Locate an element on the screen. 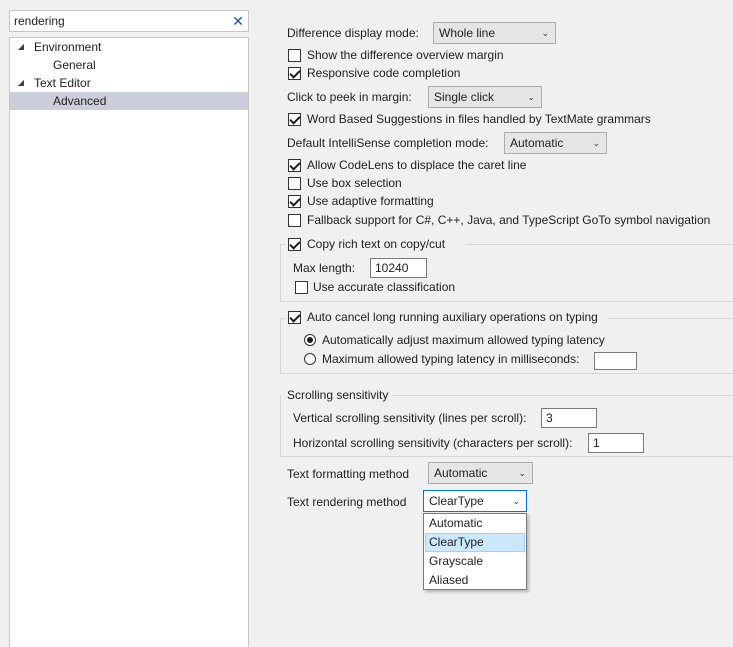  max-latency-input is located at coordinates (615, 361).